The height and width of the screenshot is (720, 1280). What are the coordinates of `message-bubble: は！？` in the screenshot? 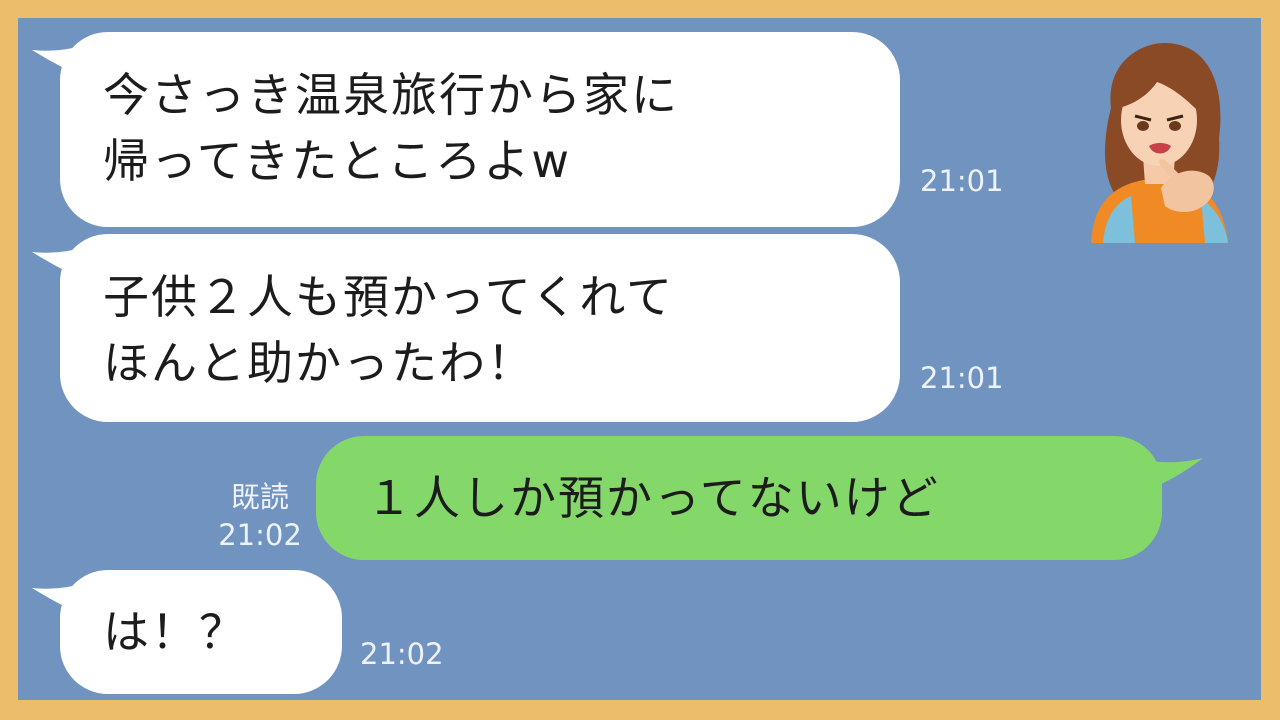 It's located at (201, 632).